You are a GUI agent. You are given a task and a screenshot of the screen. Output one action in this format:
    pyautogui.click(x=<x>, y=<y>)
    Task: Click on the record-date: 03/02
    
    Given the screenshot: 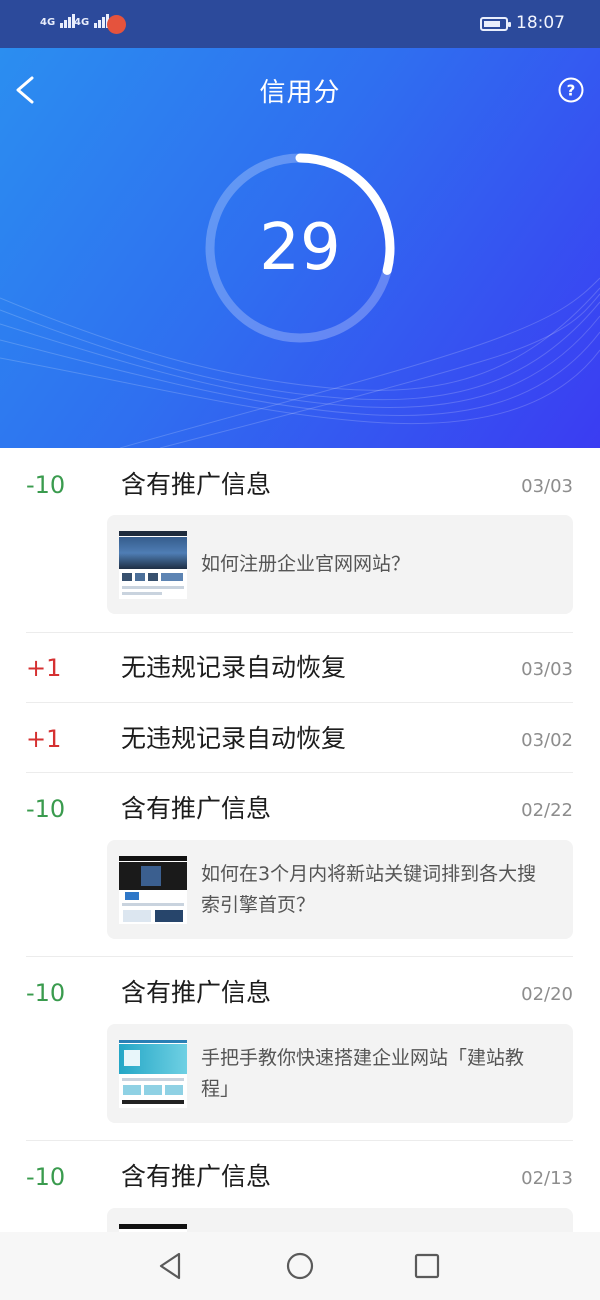 What is the action you would take?
    pyautogui.click(x=547, y=740)
    